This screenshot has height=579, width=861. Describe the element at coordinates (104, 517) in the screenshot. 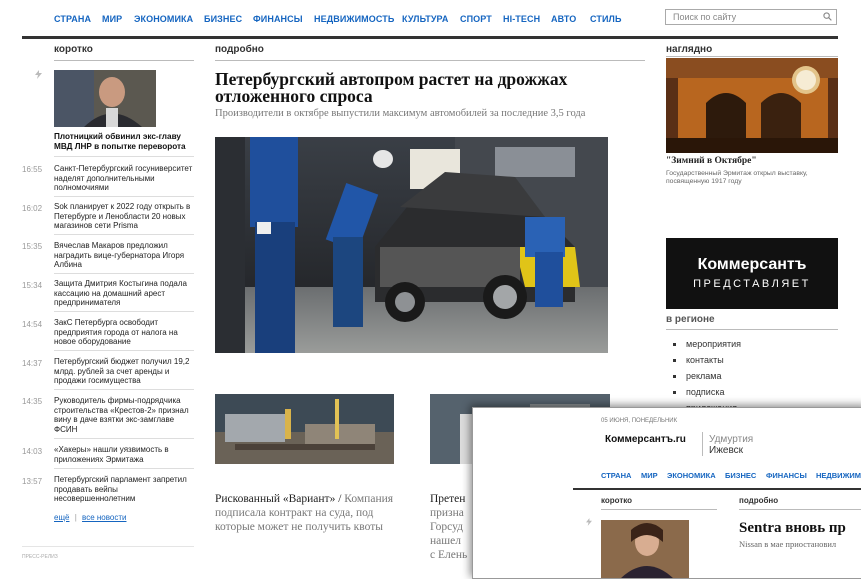

I see `all-news-link: все новости` at that location.